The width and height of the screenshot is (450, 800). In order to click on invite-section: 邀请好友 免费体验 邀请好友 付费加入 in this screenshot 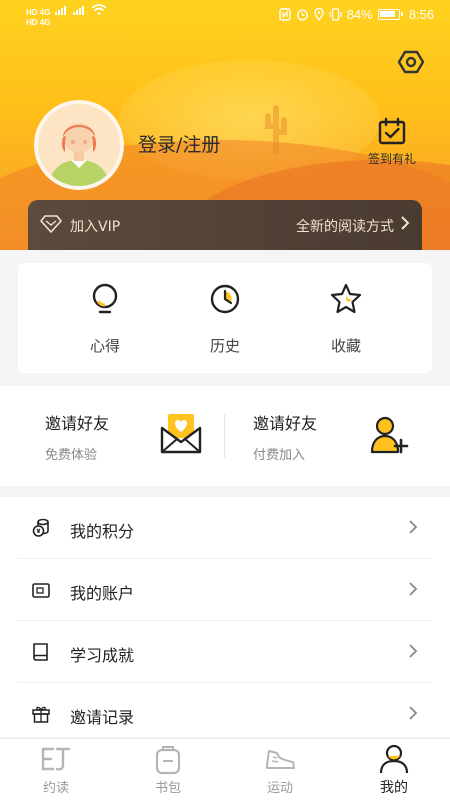, I will do `click(225, 436)`.